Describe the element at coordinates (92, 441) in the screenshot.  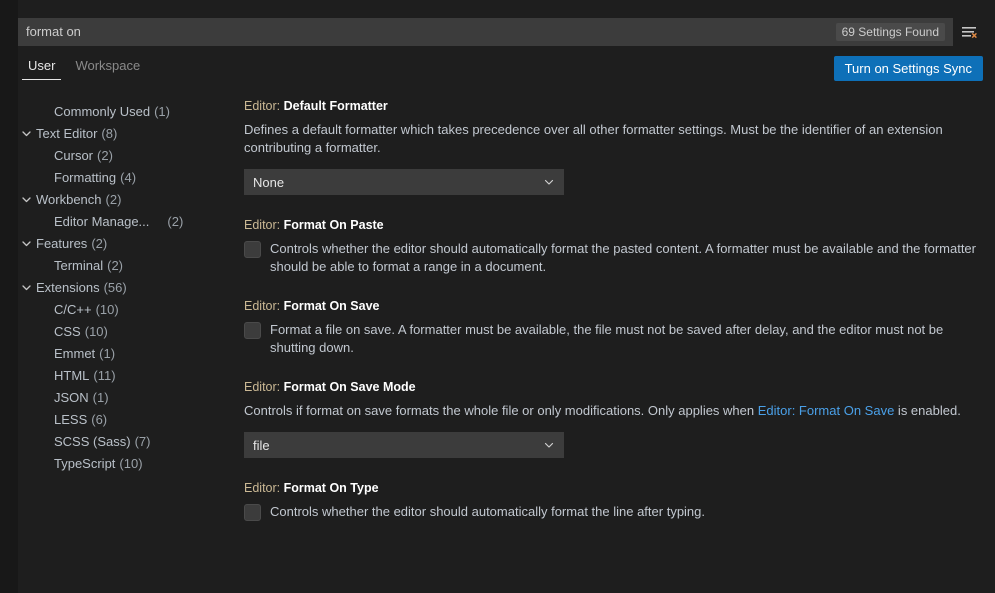
I see `toc-item-label: SCSS (Sass)` at that location.